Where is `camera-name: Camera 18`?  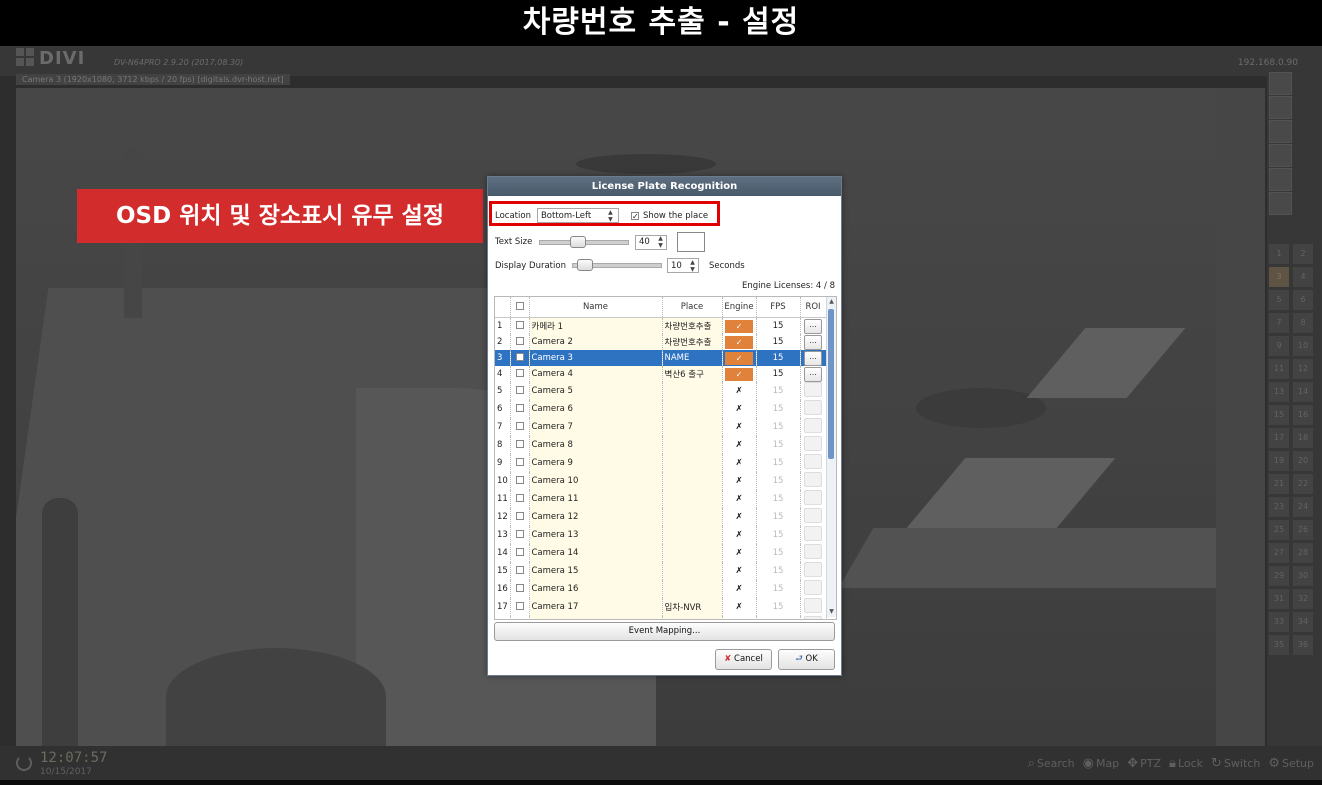
camera-name: Camera 18 is located at coordinates (596, 617).